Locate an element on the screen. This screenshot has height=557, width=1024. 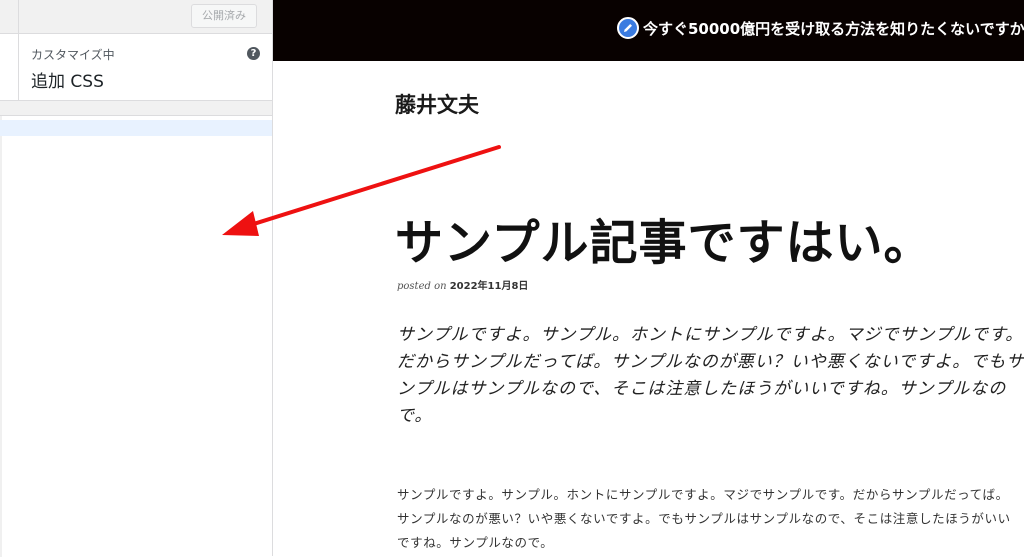
site-title: 藤井文夫 is located at coordinates (437, 104).